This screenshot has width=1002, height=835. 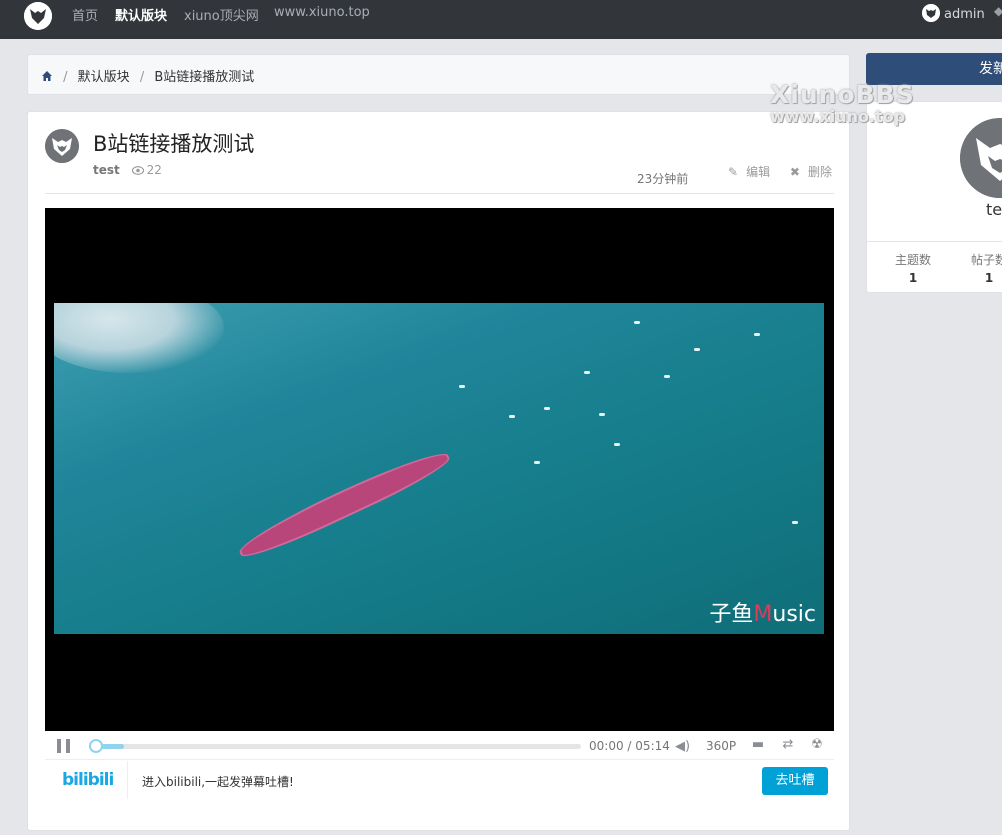 I want to click on duration: 05:14, so click(x=652, y=746).